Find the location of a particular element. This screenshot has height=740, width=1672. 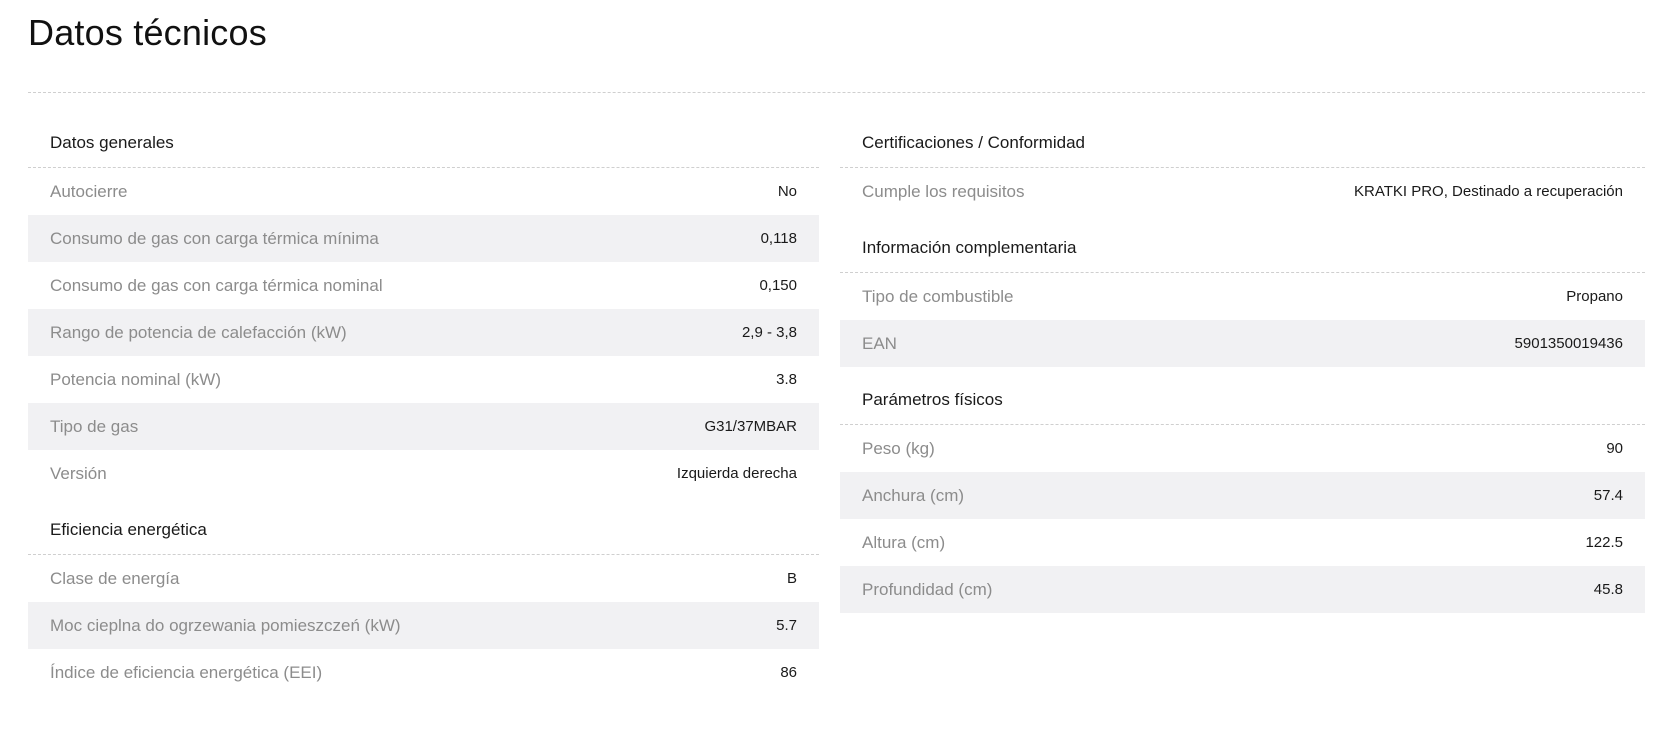

spec-label: Altura (cm) is located at coordinates (904, 542).